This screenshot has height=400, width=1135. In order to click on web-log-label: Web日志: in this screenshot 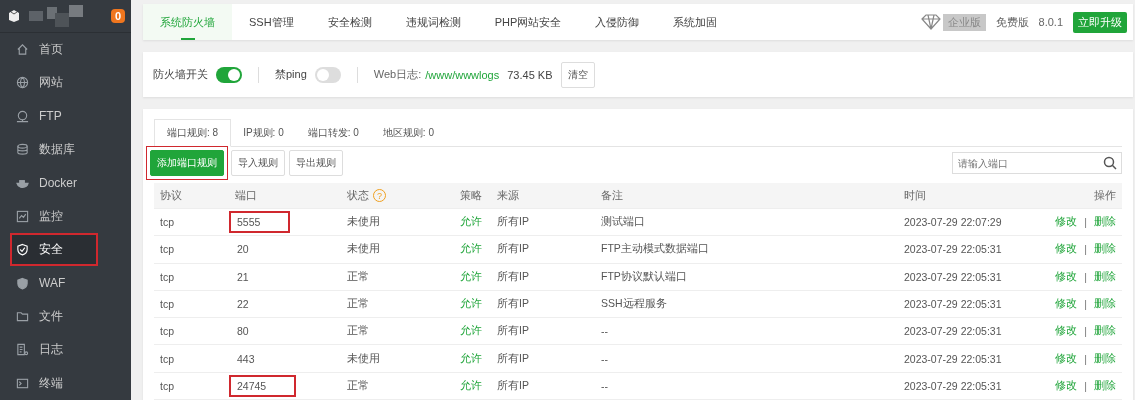, I will do `click(397, 74)`.